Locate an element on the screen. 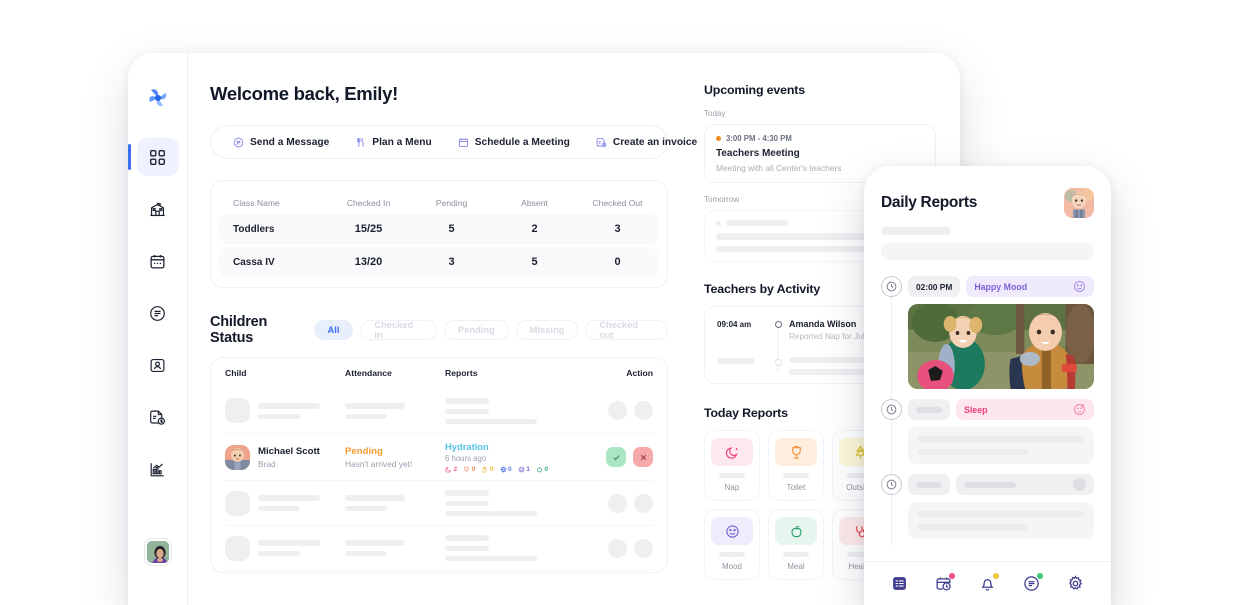 Image resolution: width=1238 pixels, height=605 pixels. toilet-icon-count: 0 is located at coordinates (469, 469).